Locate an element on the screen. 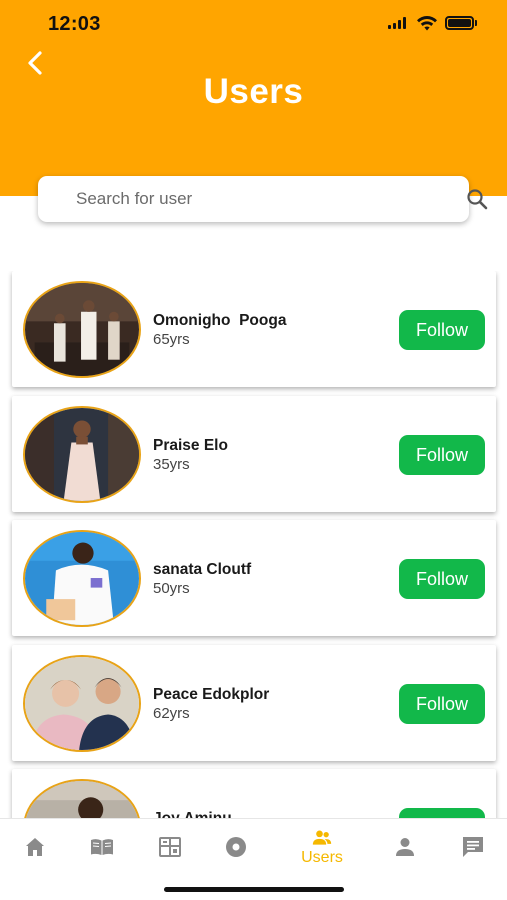  status-bar: 12:03 is located at coordinates (253, 24).